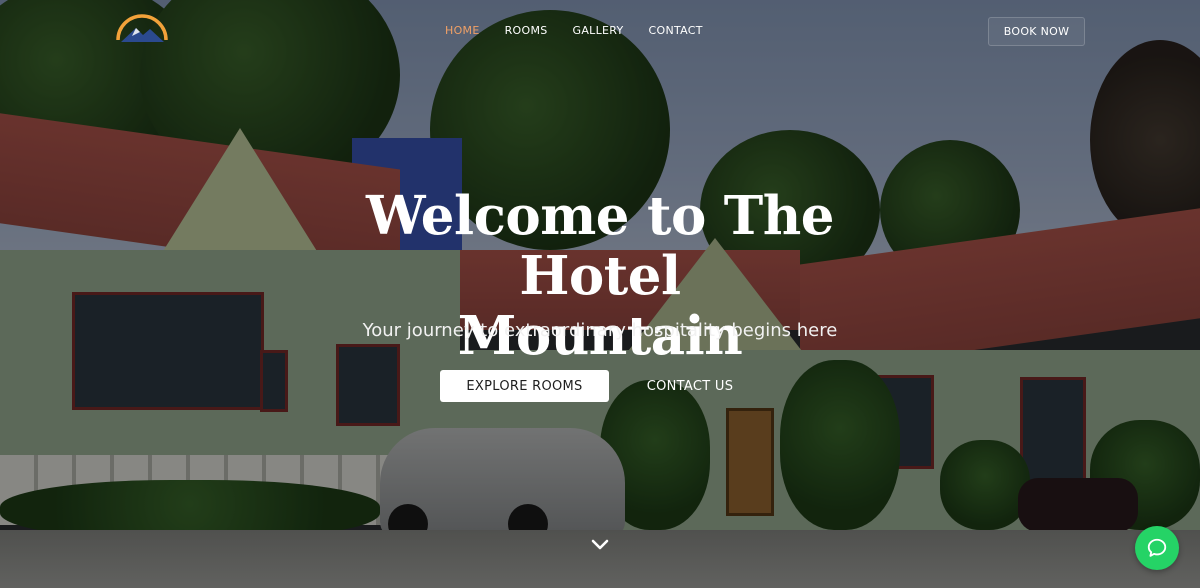 This screenshot has width=1200, height=588. Describe the element at coordinates (142, 30) in the screenshot. I see `mountain-sun-logo` at that location.